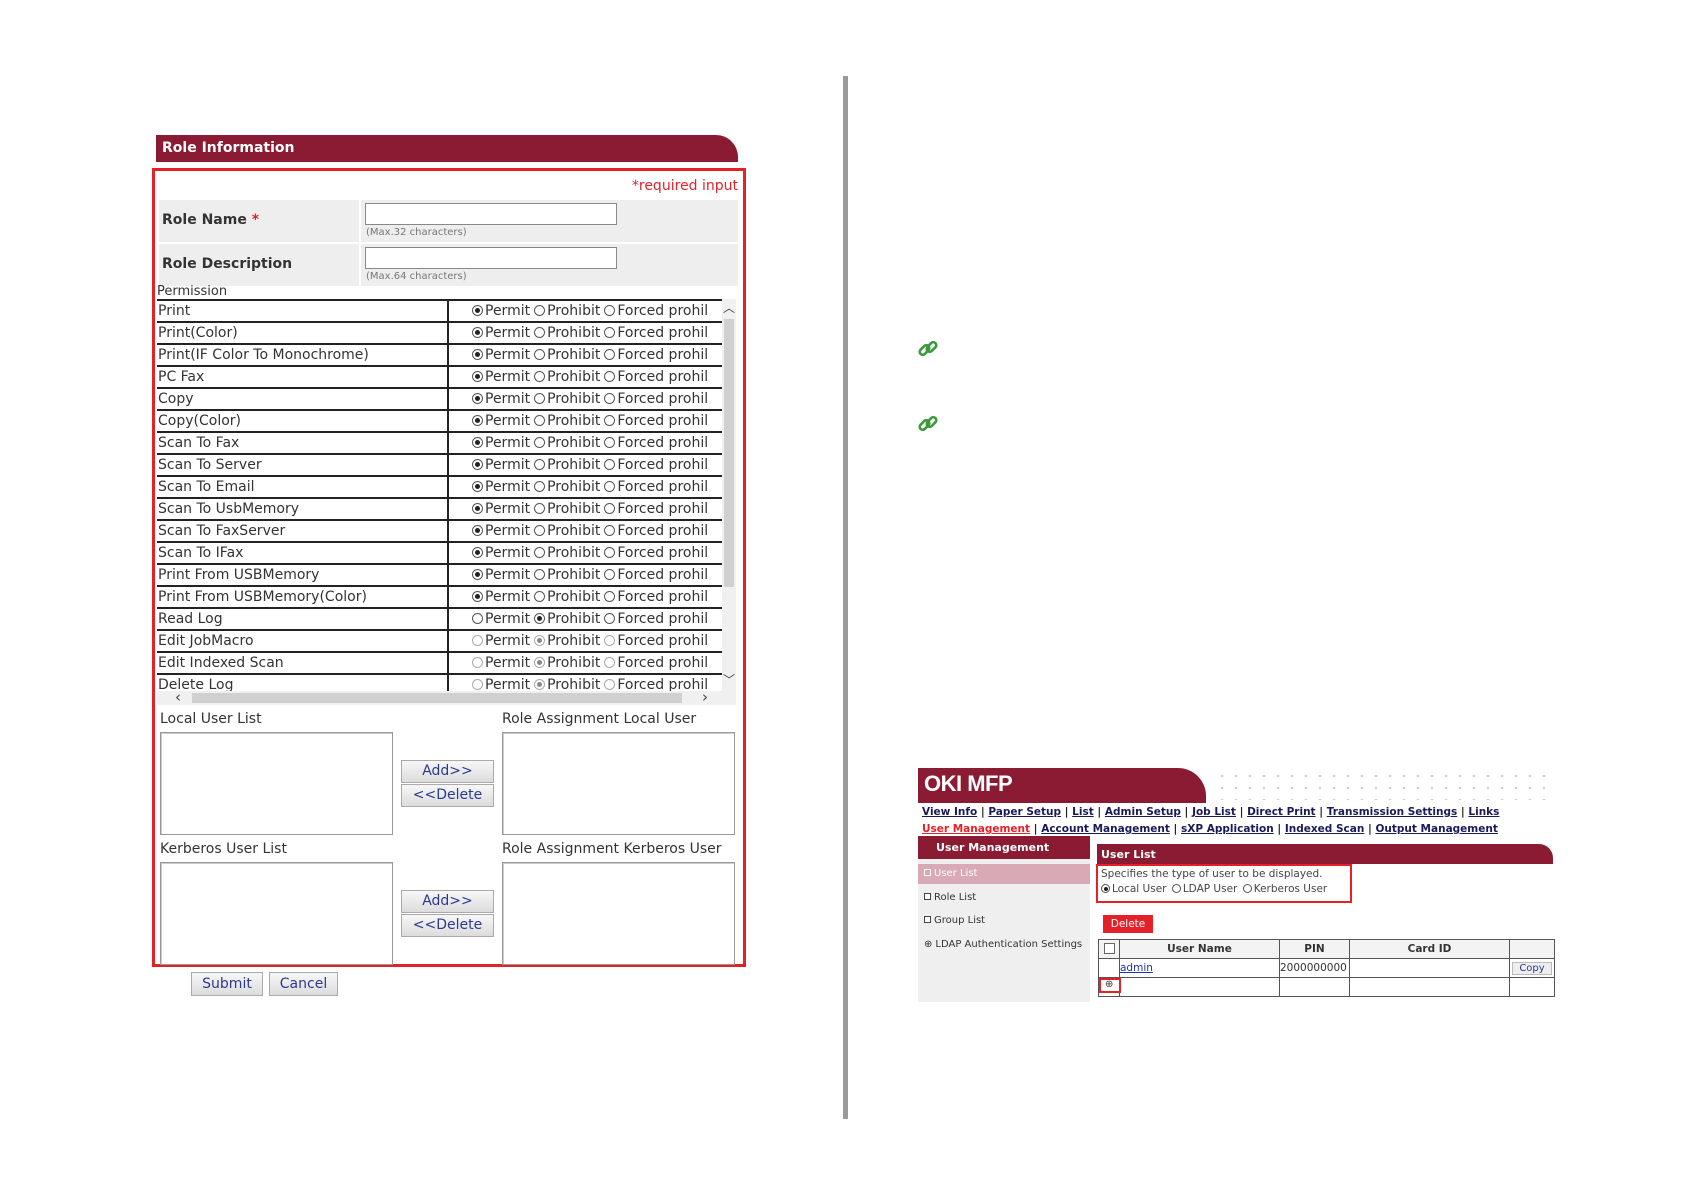 The width and height of the screenshot is (1684, 1190). I want to click on oki-mfp-title-bar: OKI MFP, so click(1062, 785).